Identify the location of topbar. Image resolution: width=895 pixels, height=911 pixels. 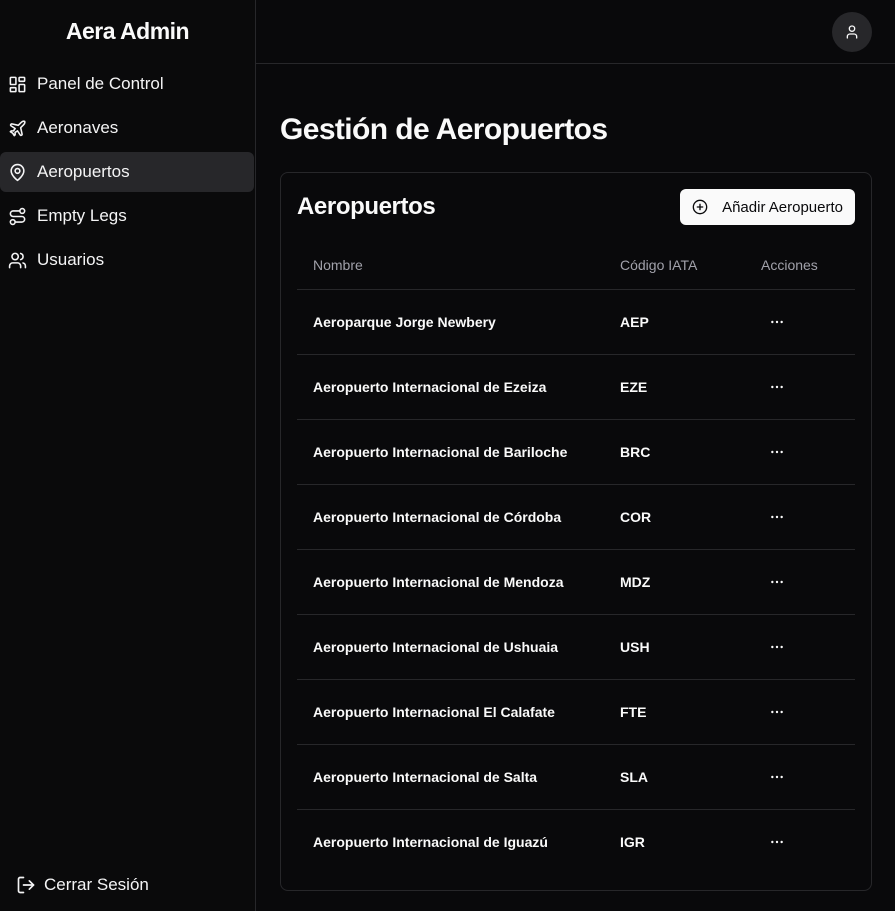
(575, 32).